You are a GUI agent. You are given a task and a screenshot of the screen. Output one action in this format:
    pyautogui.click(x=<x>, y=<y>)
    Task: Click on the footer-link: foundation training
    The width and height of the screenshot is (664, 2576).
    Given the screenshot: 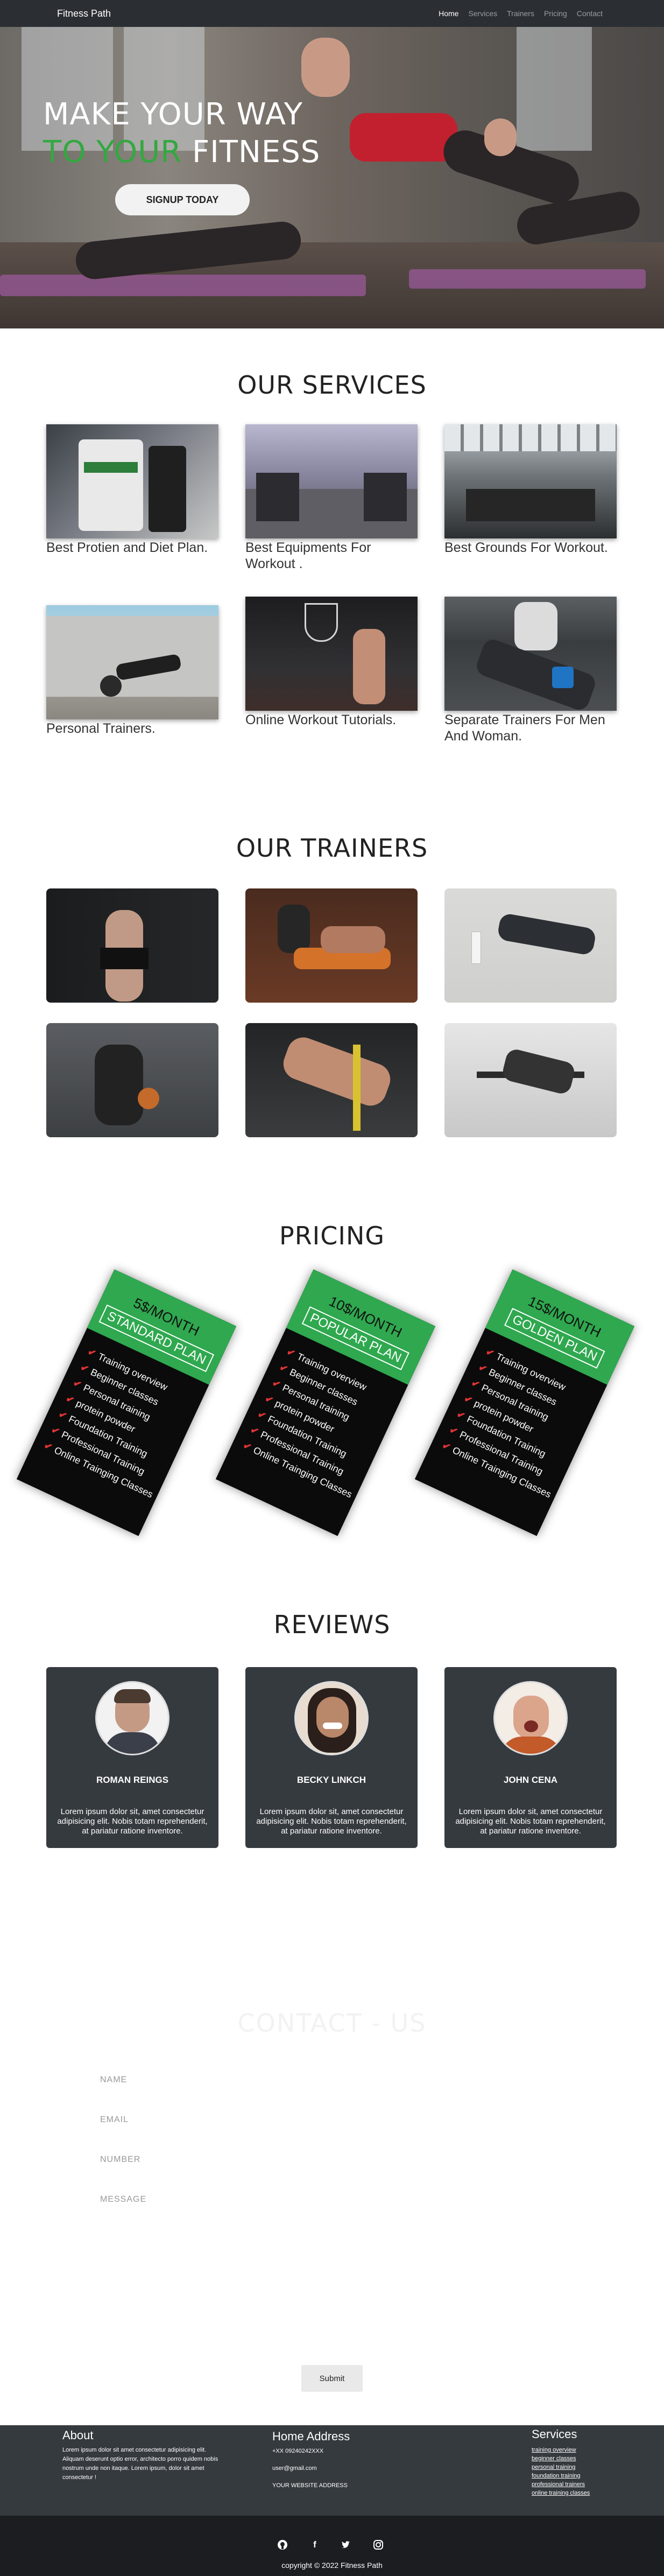 What is the action you would take?
    pyautogui.click(x=561, y=2476)
    